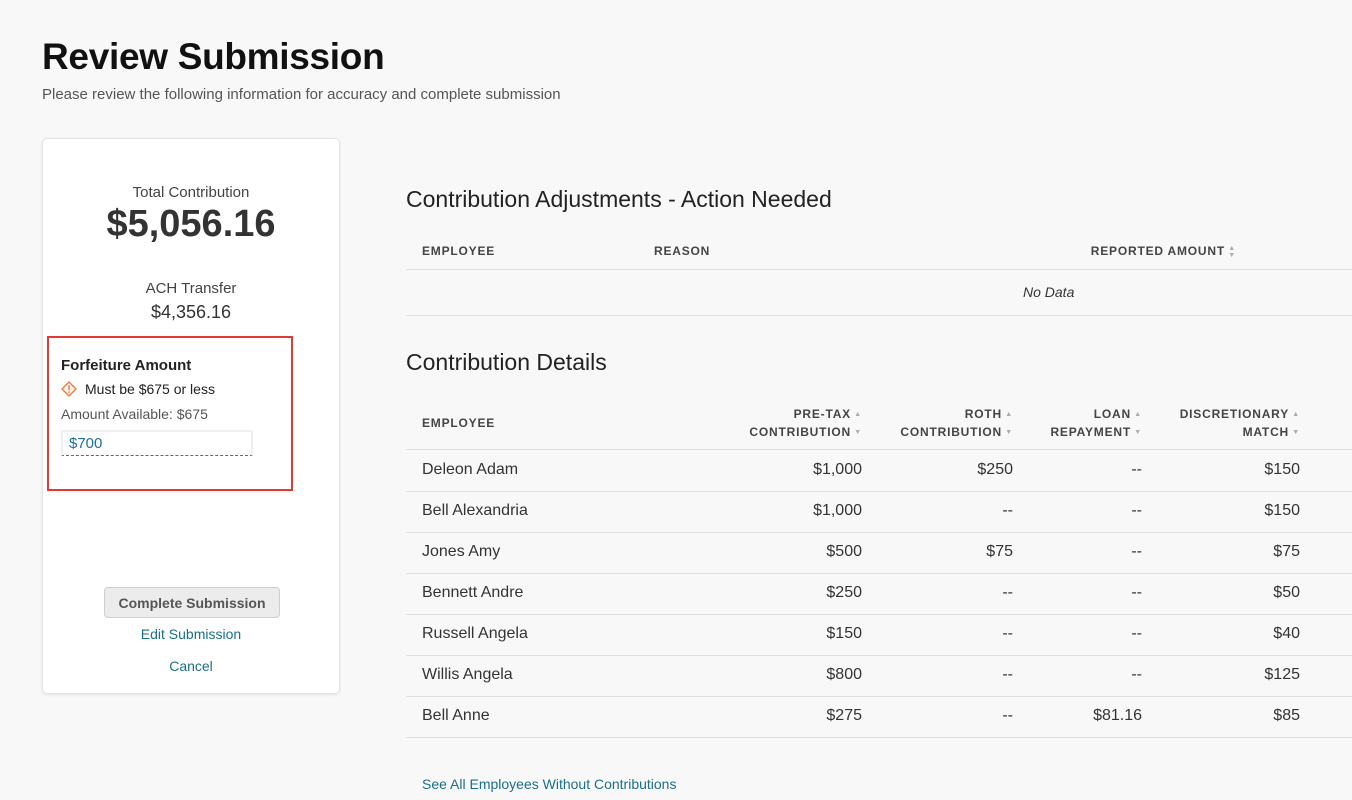 Image resolution: width=1352 pixels, height=800 pixels. Describe the element at coordinates (1296, 414) in the screenshot. I see `sort-up-icon: ▲` at that location.